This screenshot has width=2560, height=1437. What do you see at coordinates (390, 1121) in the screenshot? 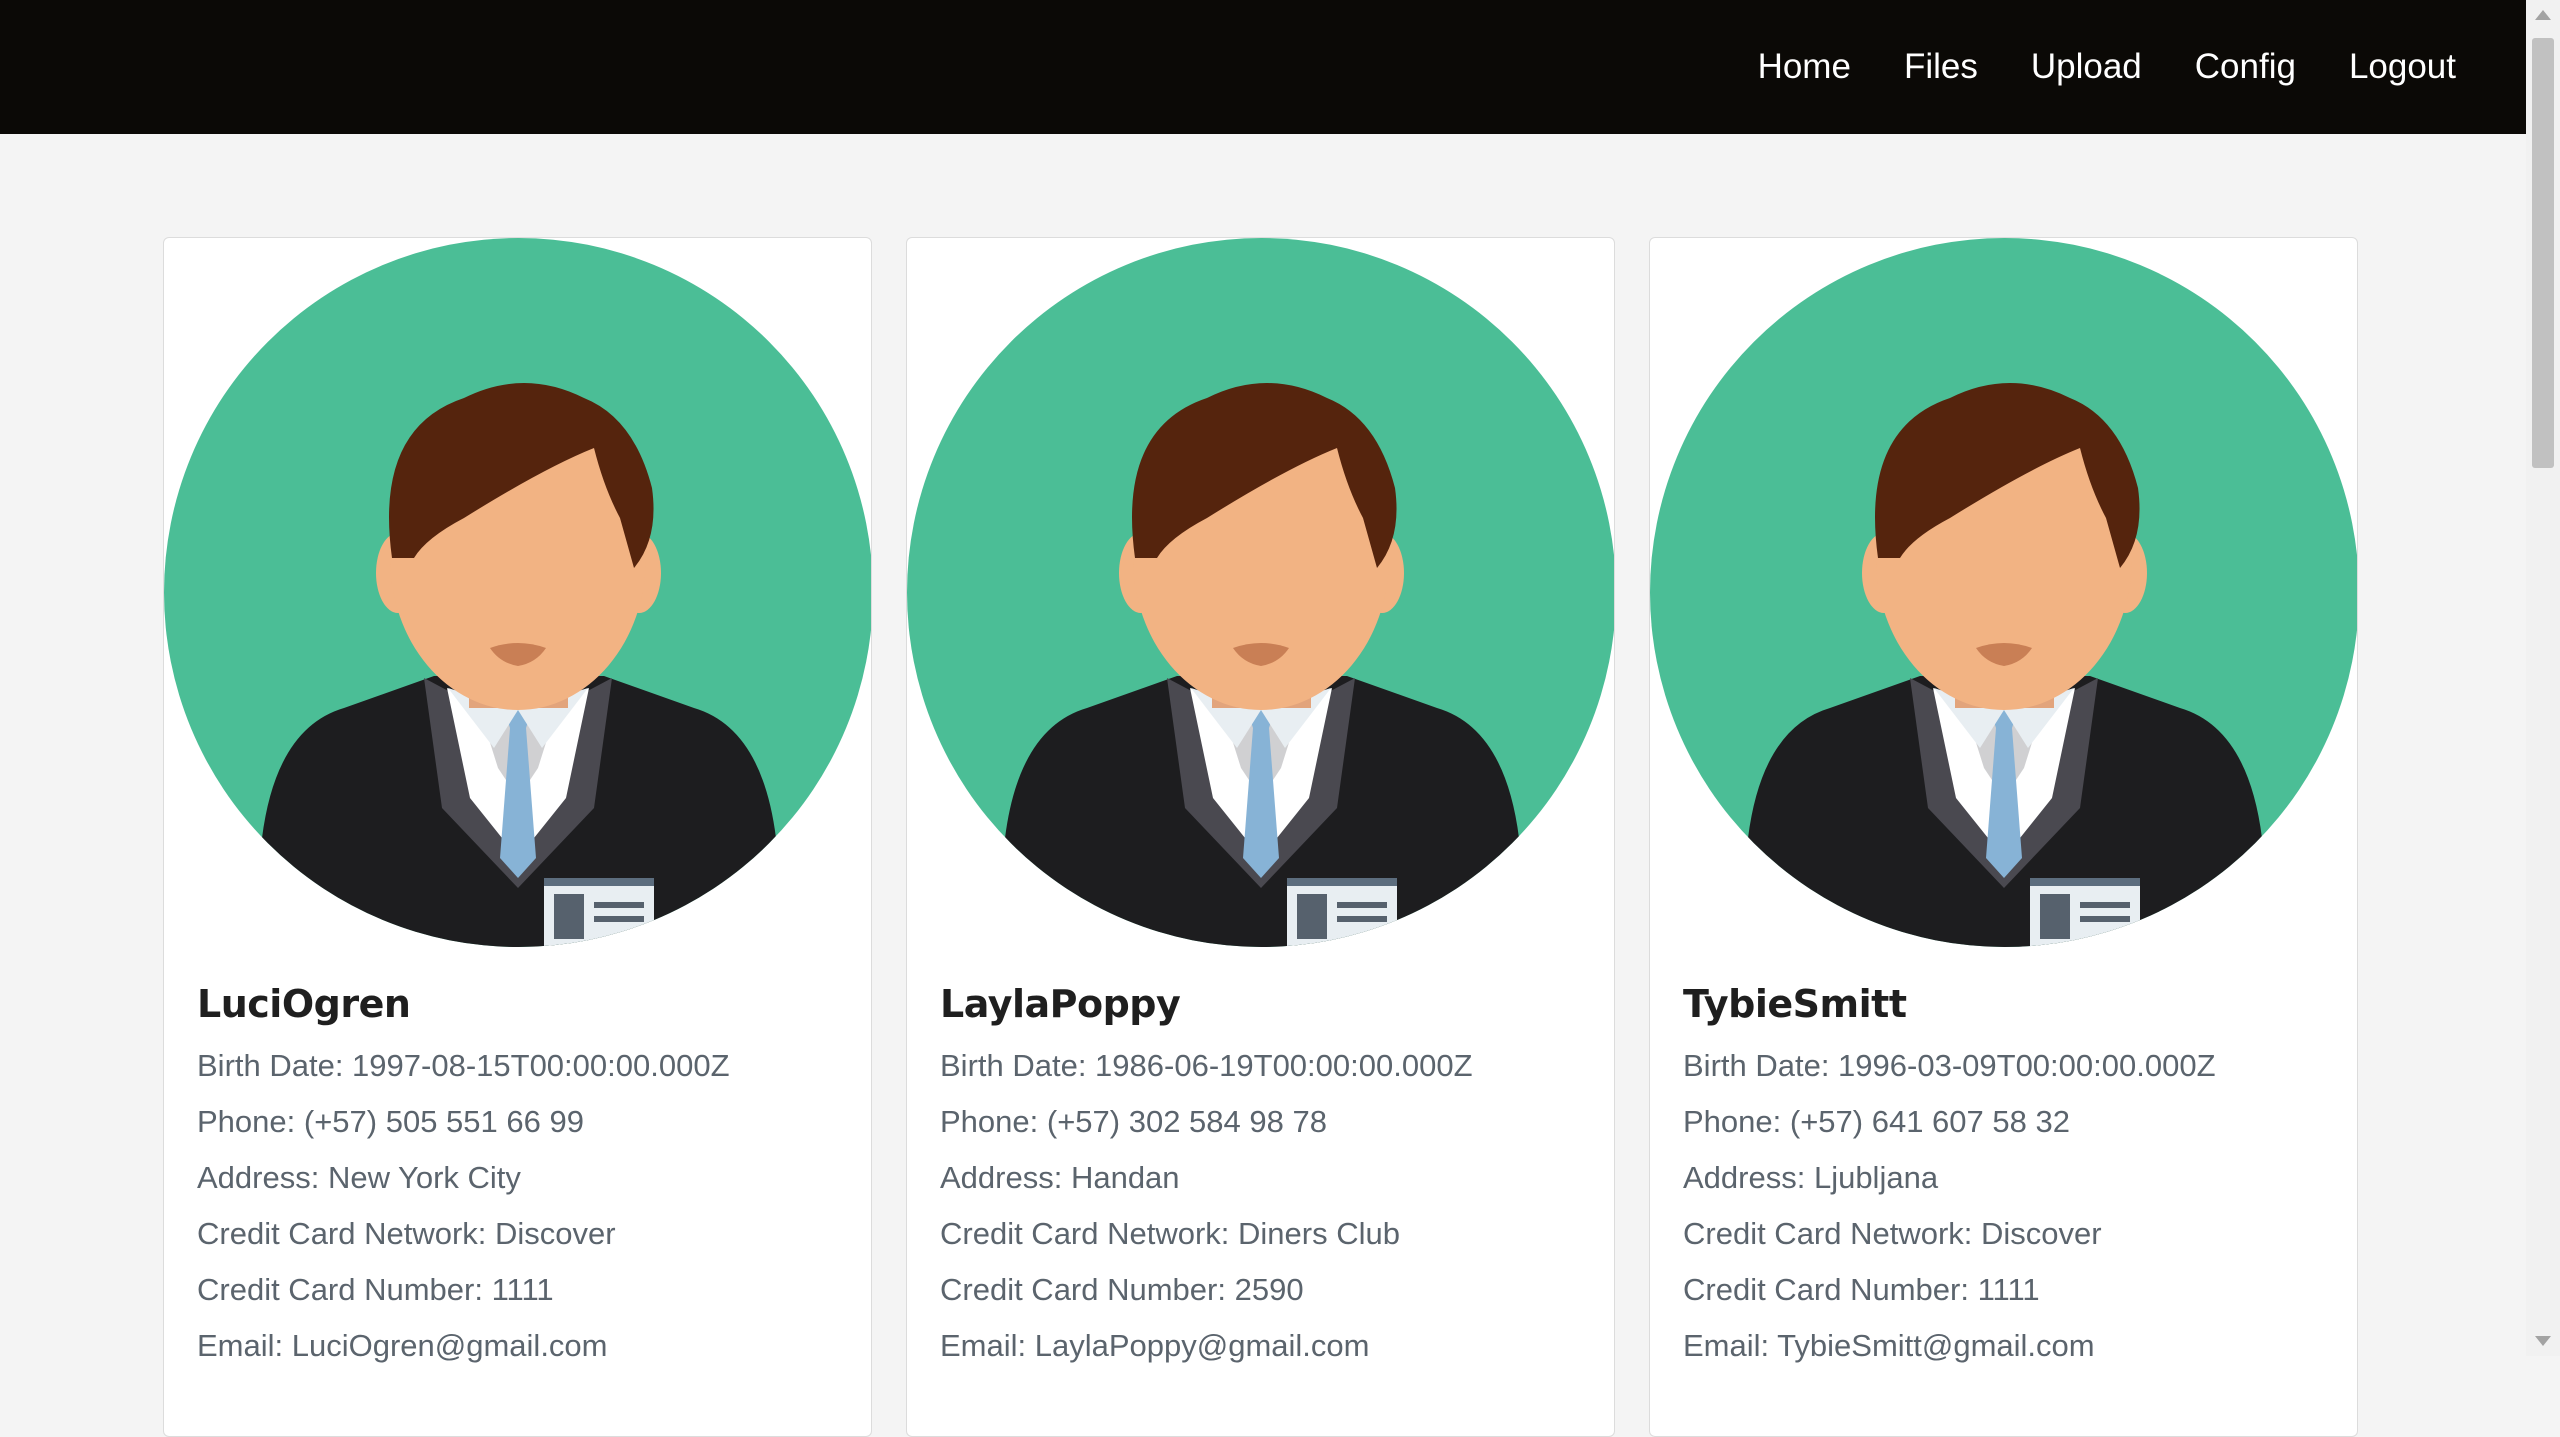
I see `phone: Phone: (+57) 505 551 66 99` at bounding box center [390, 1121].